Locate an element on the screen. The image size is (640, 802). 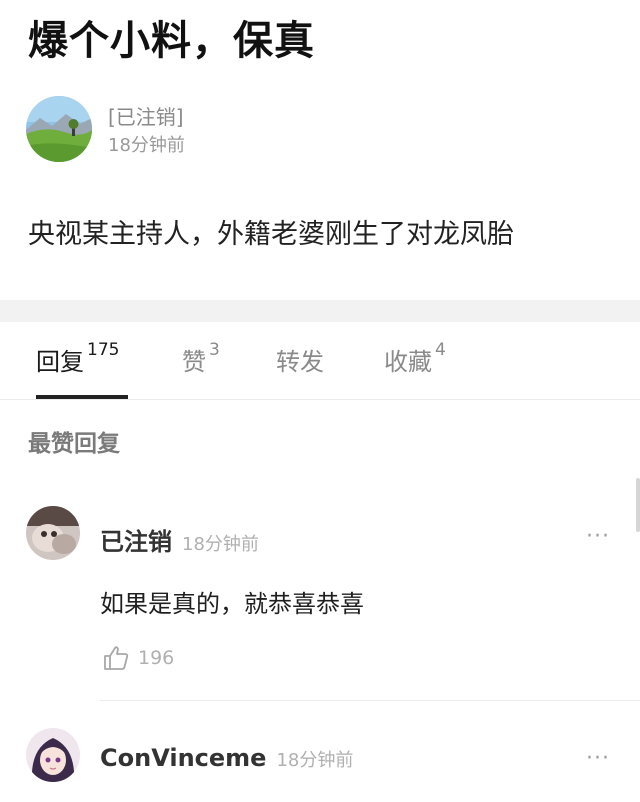
like-count: 196 is located at coordinates (156, 658).